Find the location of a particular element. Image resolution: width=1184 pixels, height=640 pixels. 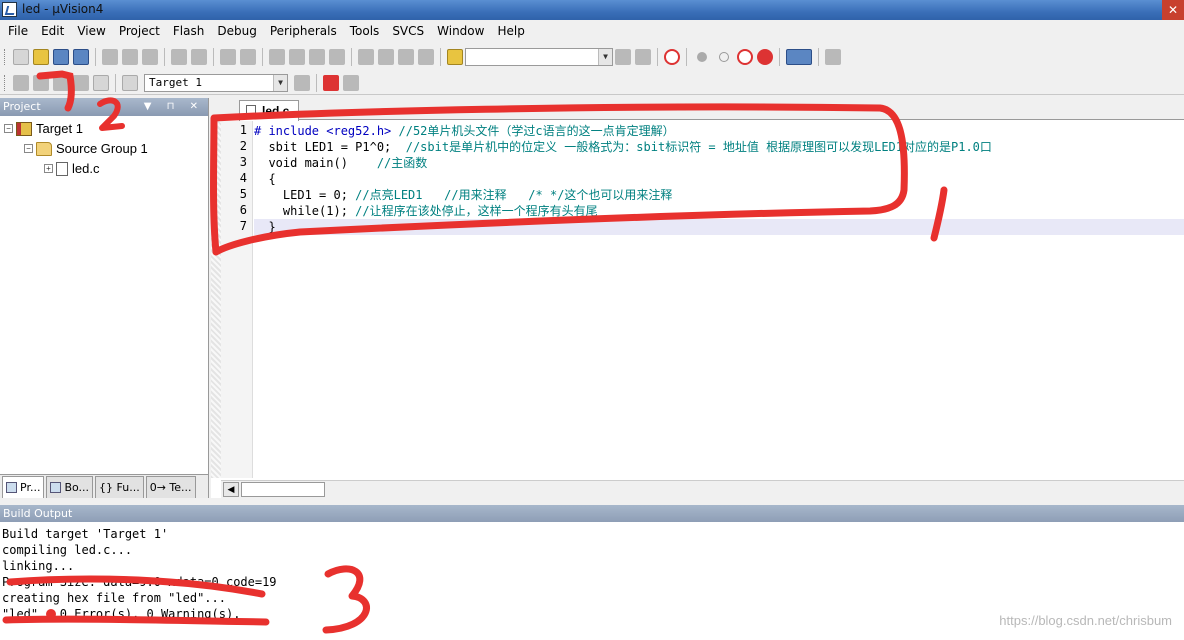

menu-tools: Tools is located at coordinates (365, 31).